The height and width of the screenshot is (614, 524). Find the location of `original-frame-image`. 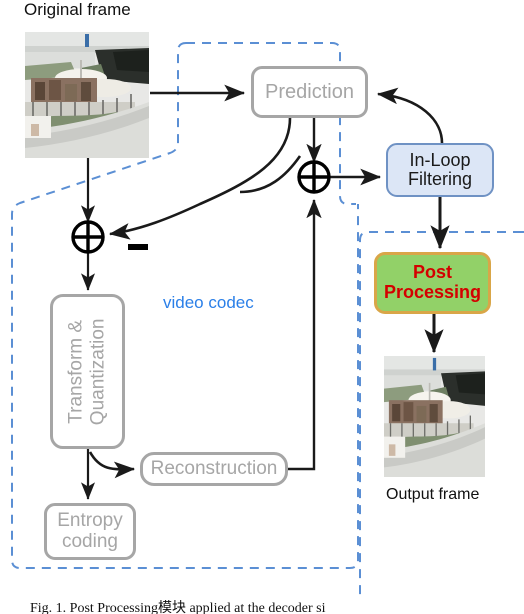

original-frame-image is located at coordinates (87, 95).